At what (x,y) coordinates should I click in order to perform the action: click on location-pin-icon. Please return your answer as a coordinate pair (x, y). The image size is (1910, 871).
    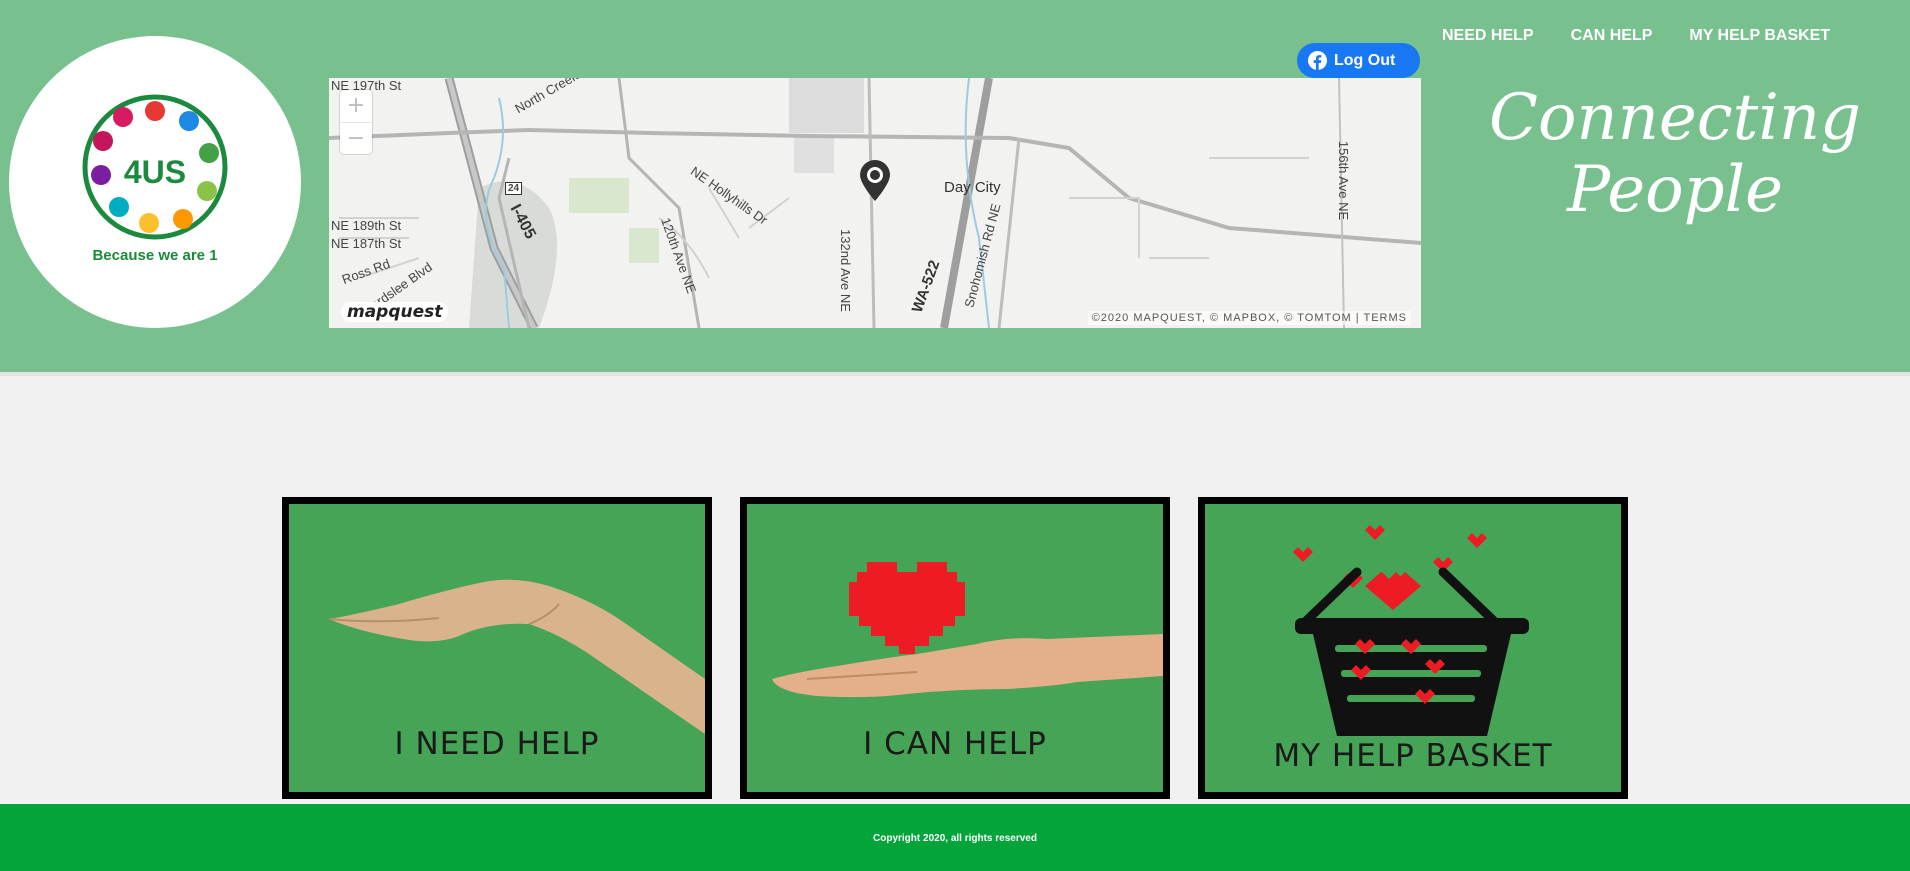
    Looking at the image, I should click on (875, 181).